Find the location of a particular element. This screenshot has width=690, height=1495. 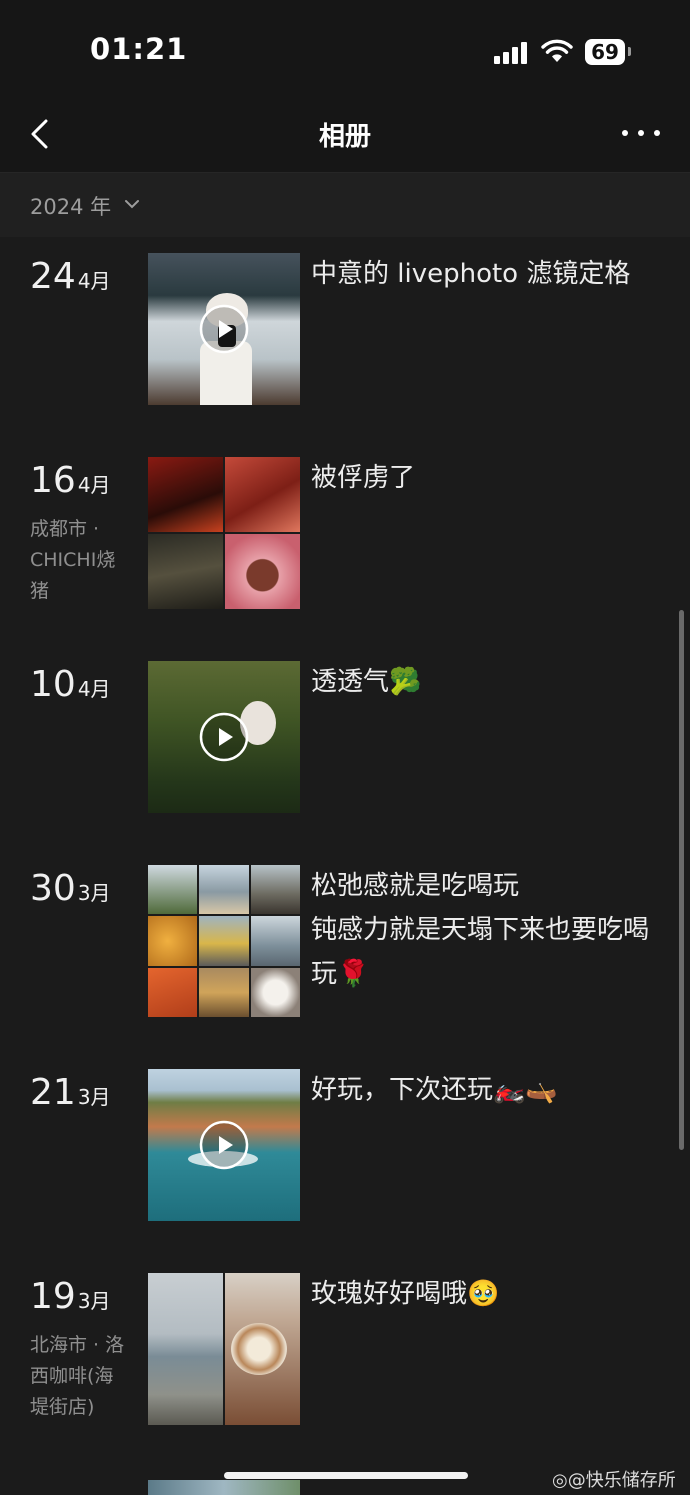

entry-caption: 松弛感就是吃喝玩 钝感力就是天塌下来也要吃喝玩🌹 is located at coordinates (480, 930).